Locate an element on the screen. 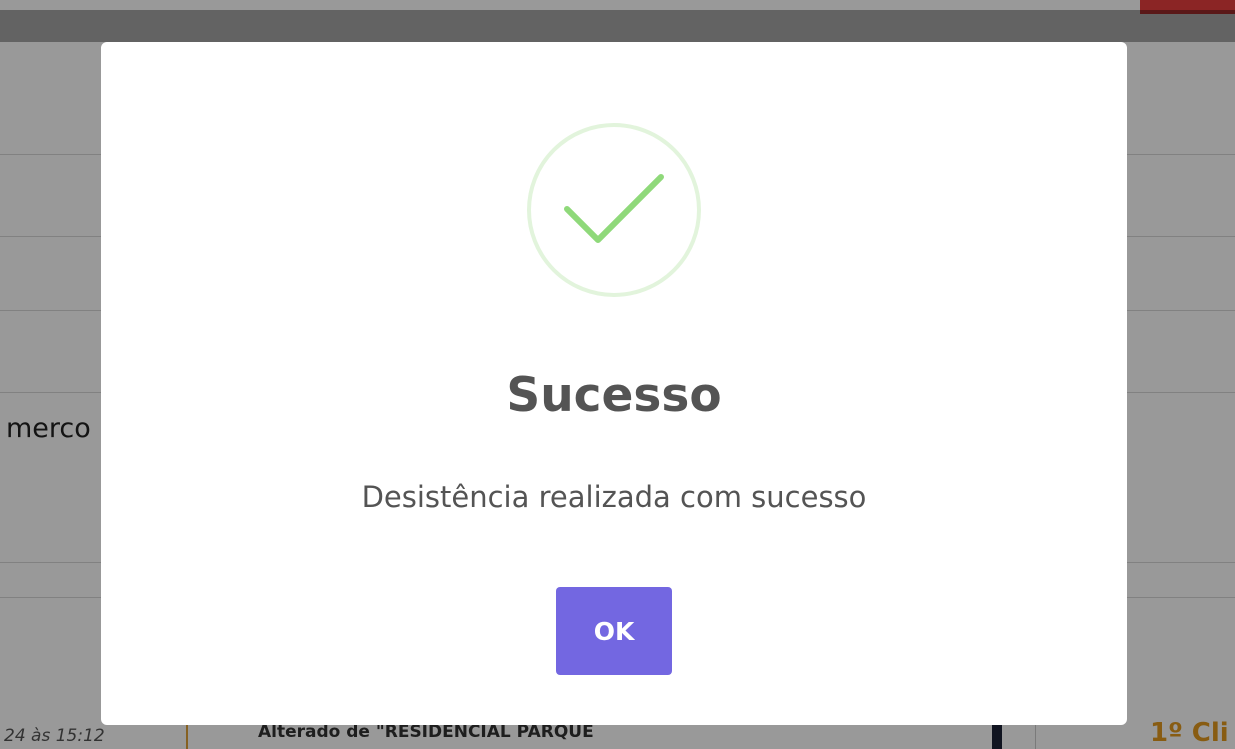 This screenshot has height=749, width=1235. ok-button: OK is located at coordinates (614, 631).